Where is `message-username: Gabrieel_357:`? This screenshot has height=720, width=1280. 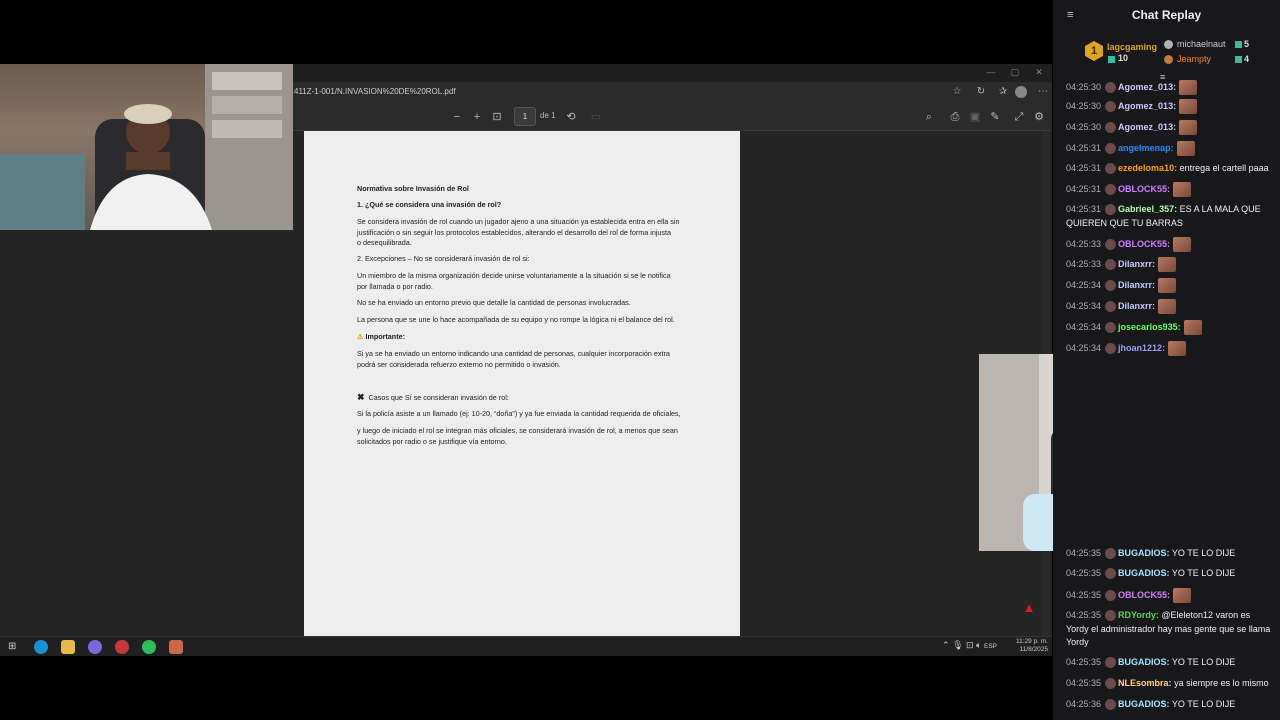 message-username: Gabrieel_357: is located at coordinates (1147, 209).